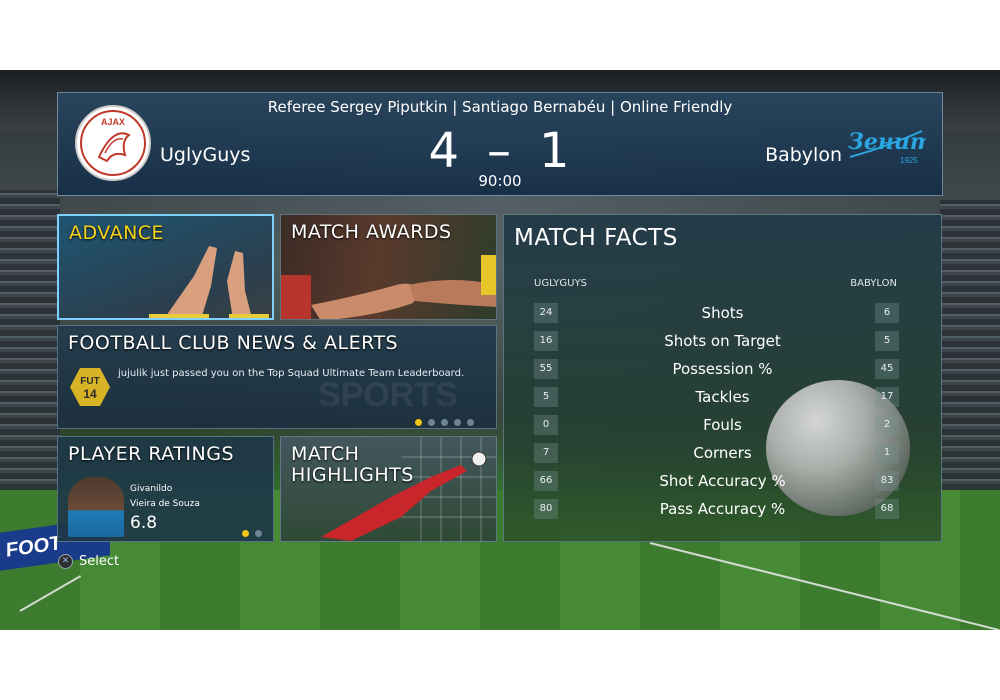 The width and height of the screenshot is (1000, 700). I want to click on away-column-header: BABYLON, so click(873, 283).